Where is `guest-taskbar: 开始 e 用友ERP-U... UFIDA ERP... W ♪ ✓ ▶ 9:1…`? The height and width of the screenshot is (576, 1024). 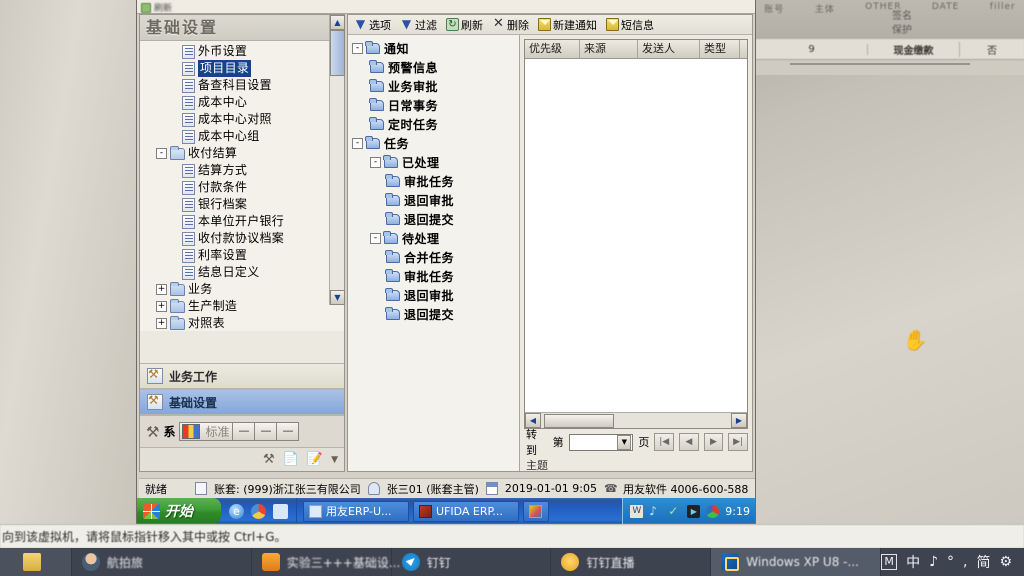
guest-taskbar: 开始 e 用友ERP-U... UFIDA ERP... W ♪ ✓ ▶ 9:1… is located at coordinates (446, 511).